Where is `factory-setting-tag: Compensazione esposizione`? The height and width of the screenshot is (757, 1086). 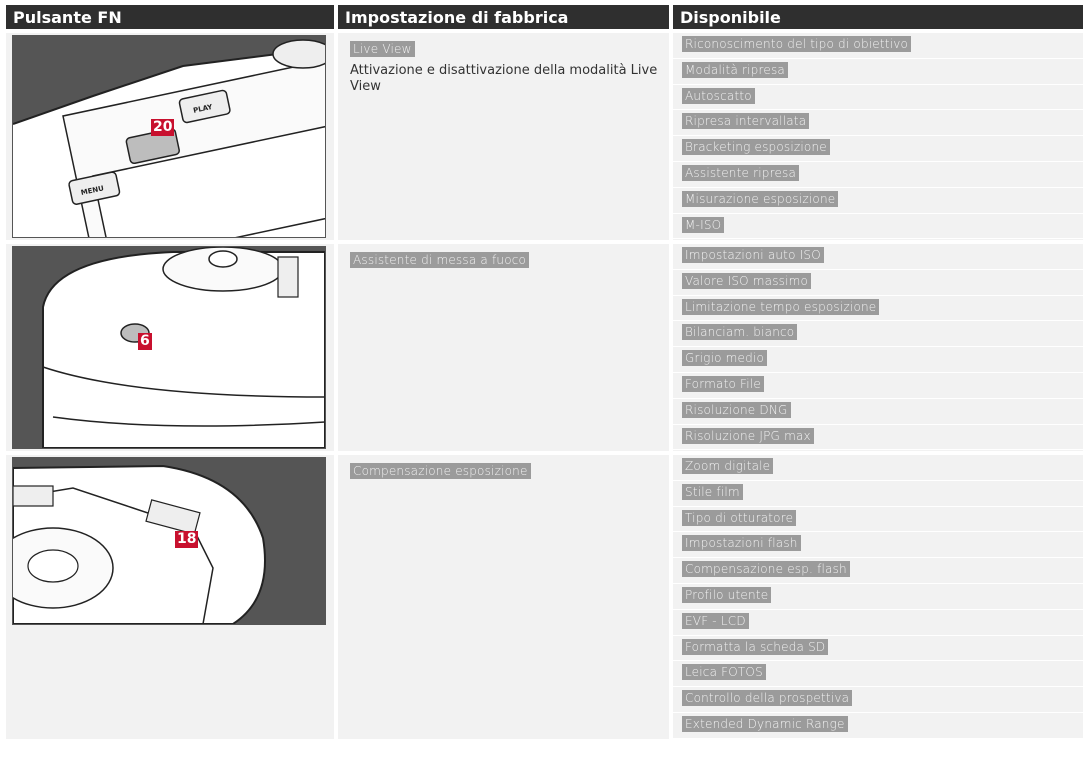
factory-setting-tag: Compensazione esposizione is located at coordinates (440, 471).